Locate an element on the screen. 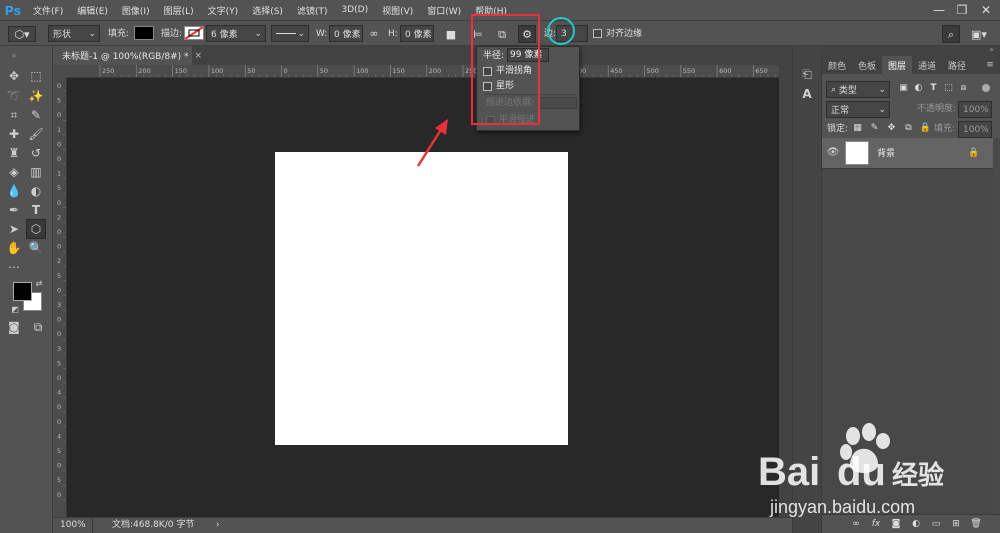 Image resolution: width=1000 pixels, height=533 pixels. menu-edit: 编辑(E) is located at coordinates (92, 10).